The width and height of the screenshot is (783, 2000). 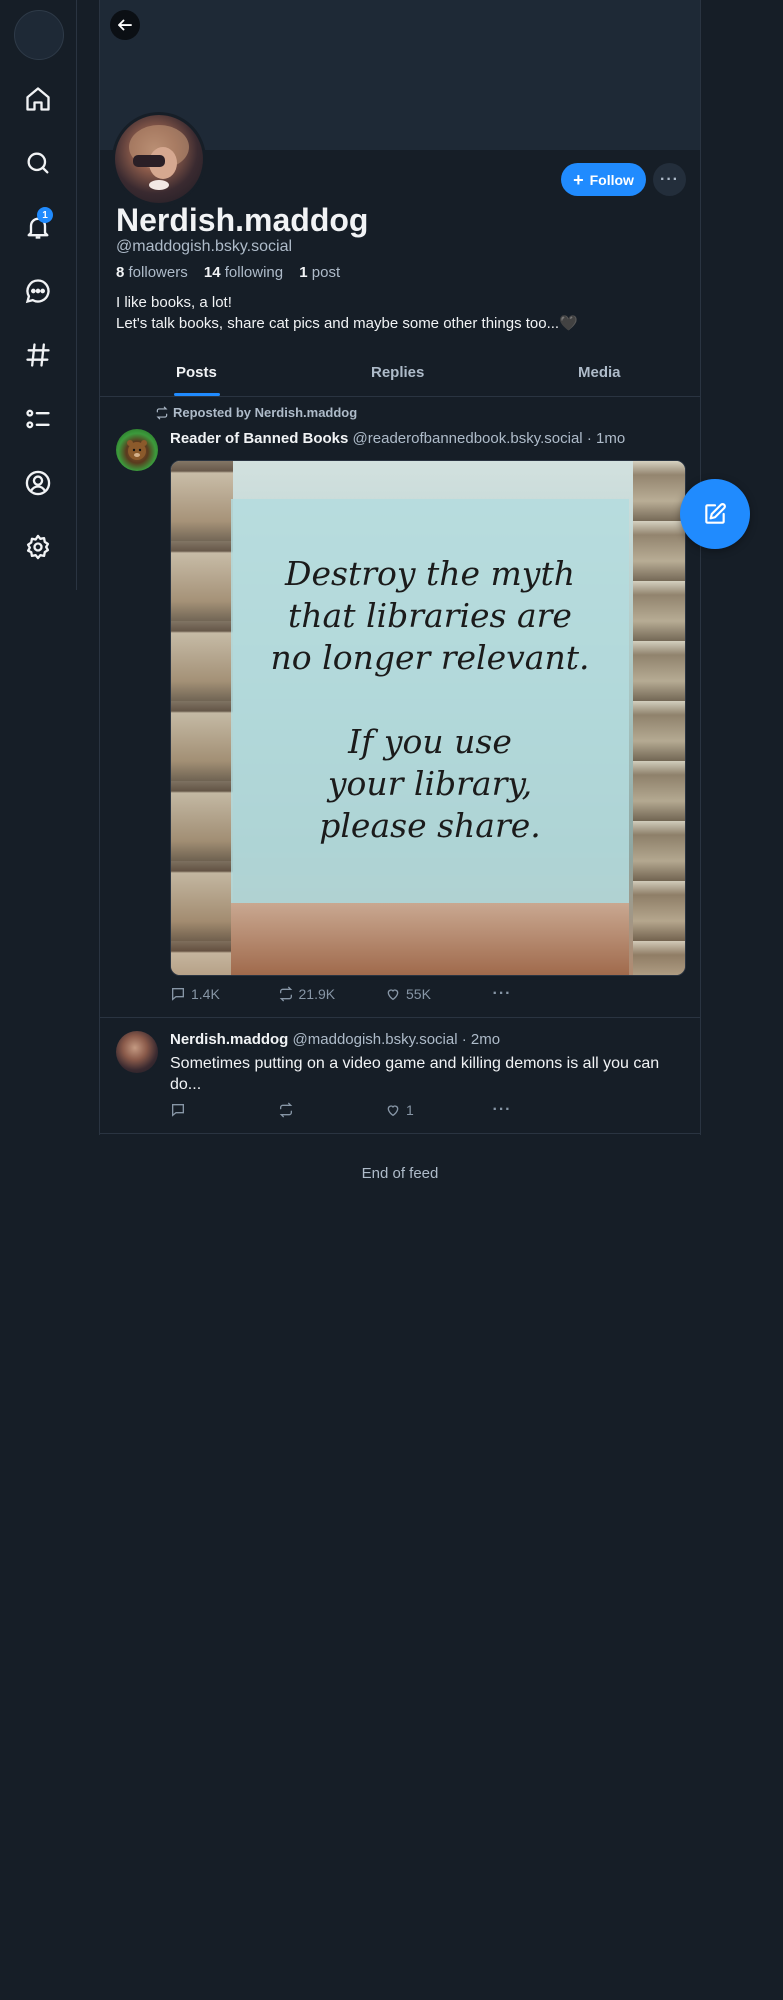 I want to click on post-actions: 1 ···, so click(x=385, y=1110).